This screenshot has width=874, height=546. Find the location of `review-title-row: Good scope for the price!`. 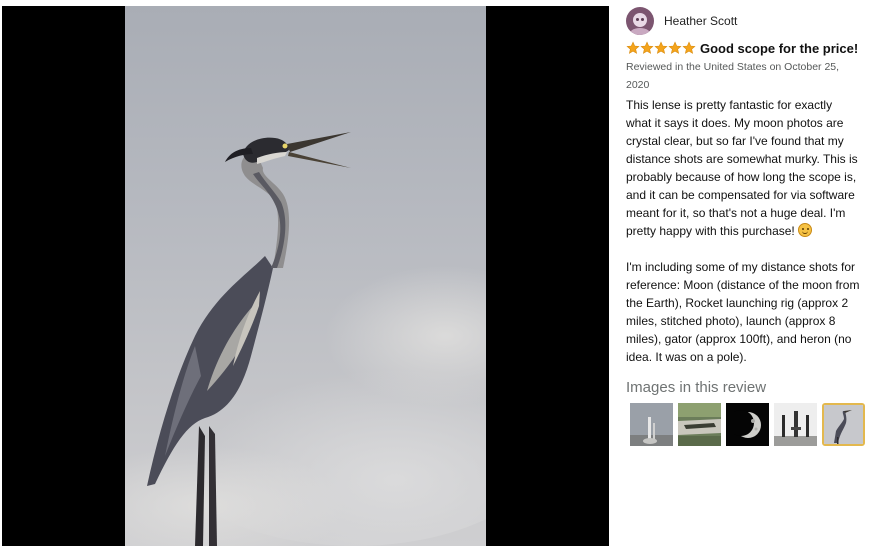

review-title-row: Good scope for the price! is located at coordinates (750, 48).